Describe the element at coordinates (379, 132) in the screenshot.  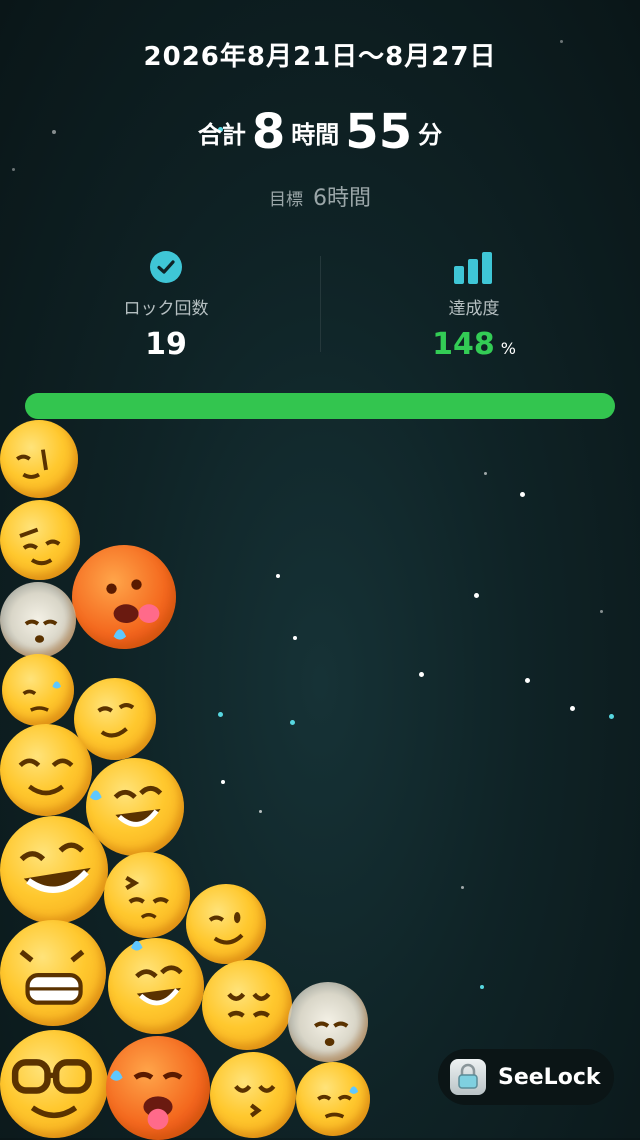
I see `total-minutes: 55` at that location.